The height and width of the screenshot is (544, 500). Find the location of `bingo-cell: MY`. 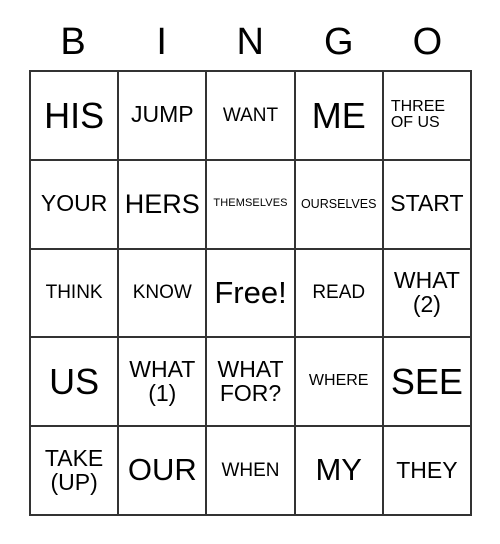

bingo-cell: MY is located at coordinates (339, 471).